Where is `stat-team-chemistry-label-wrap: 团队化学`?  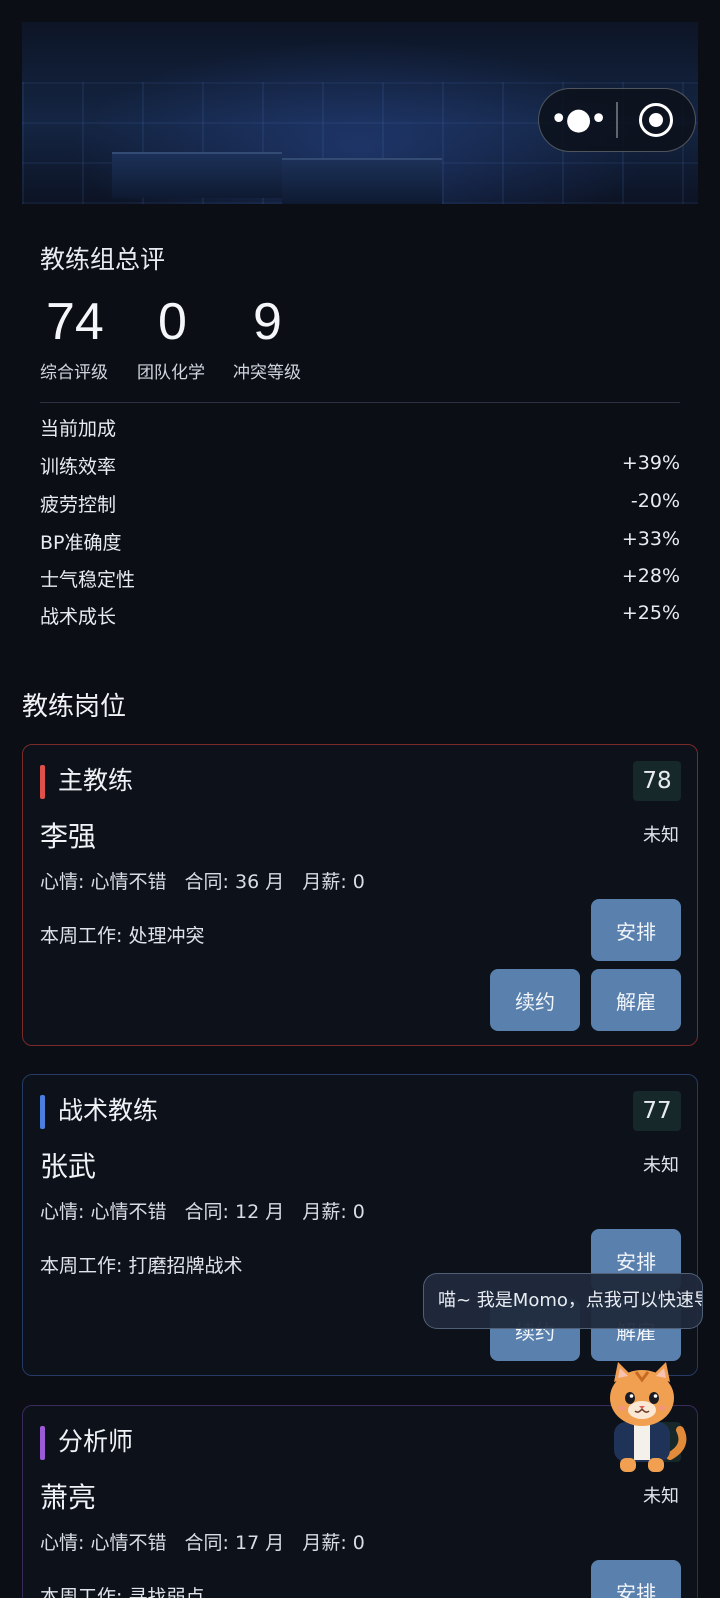 stat-team-chemistry-label-wrap: 团队化学 is located at coordinates (171, 369).